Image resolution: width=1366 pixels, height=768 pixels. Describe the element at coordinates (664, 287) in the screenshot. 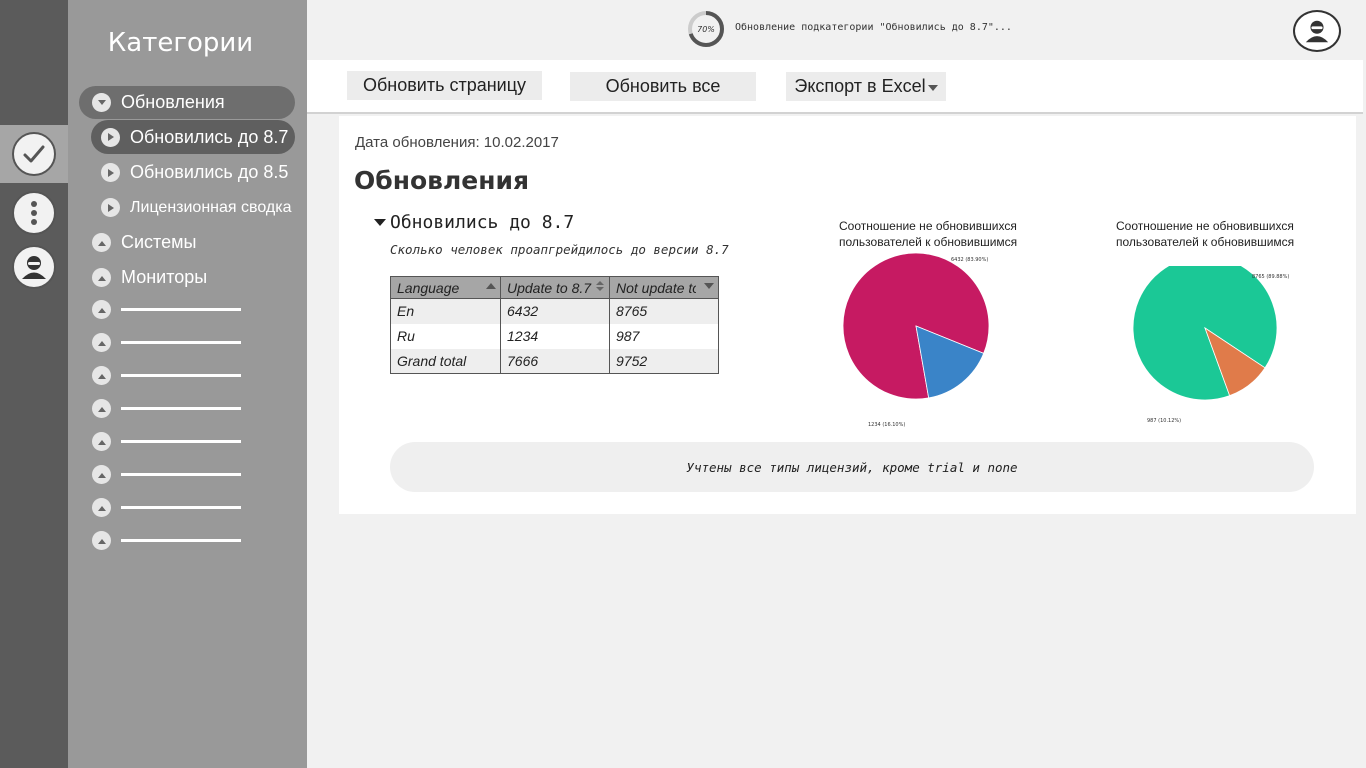

I see `column-header: Not update to 8.7` at that location.